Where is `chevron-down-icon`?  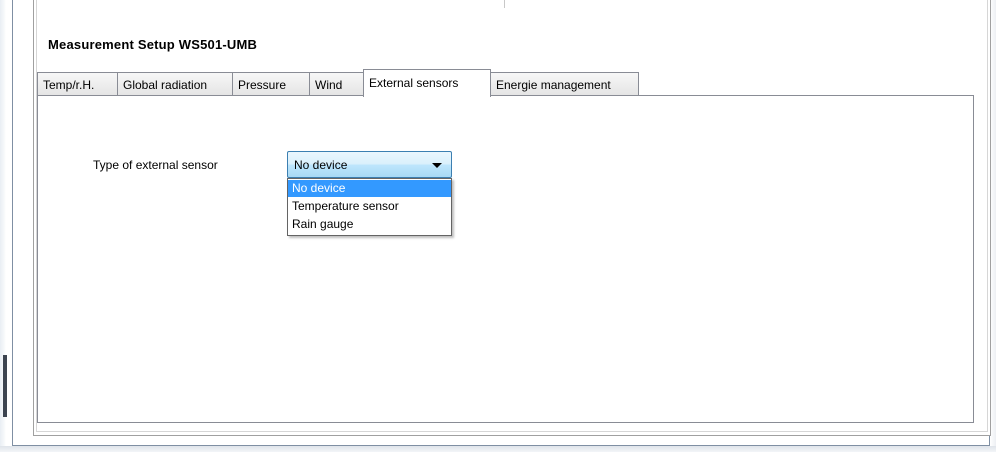
chevron-down-icon is located at coordinates (437, 165).